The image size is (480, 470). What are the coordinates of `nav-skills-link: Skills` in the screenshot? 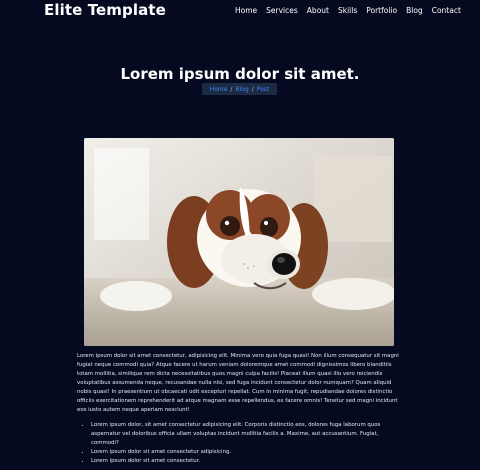 It's located at (347, 10).